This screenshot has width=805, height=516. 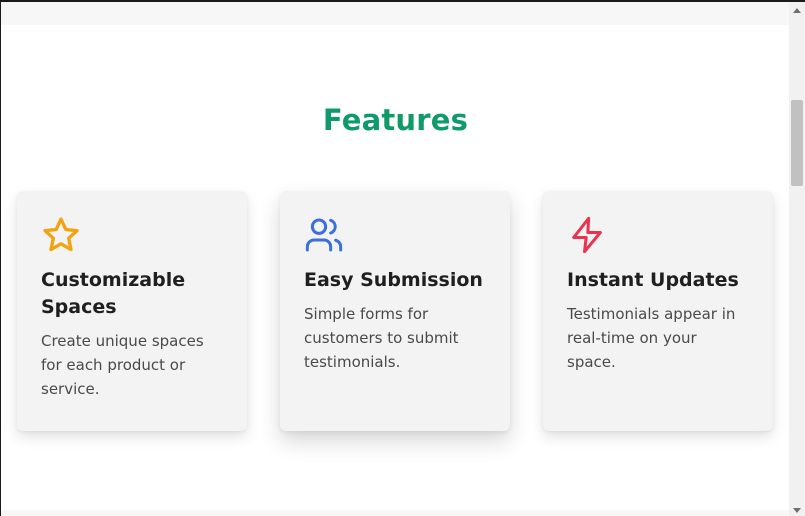 I want to click on feature-title: Customizable Spaces, so click(x=113, y=293).